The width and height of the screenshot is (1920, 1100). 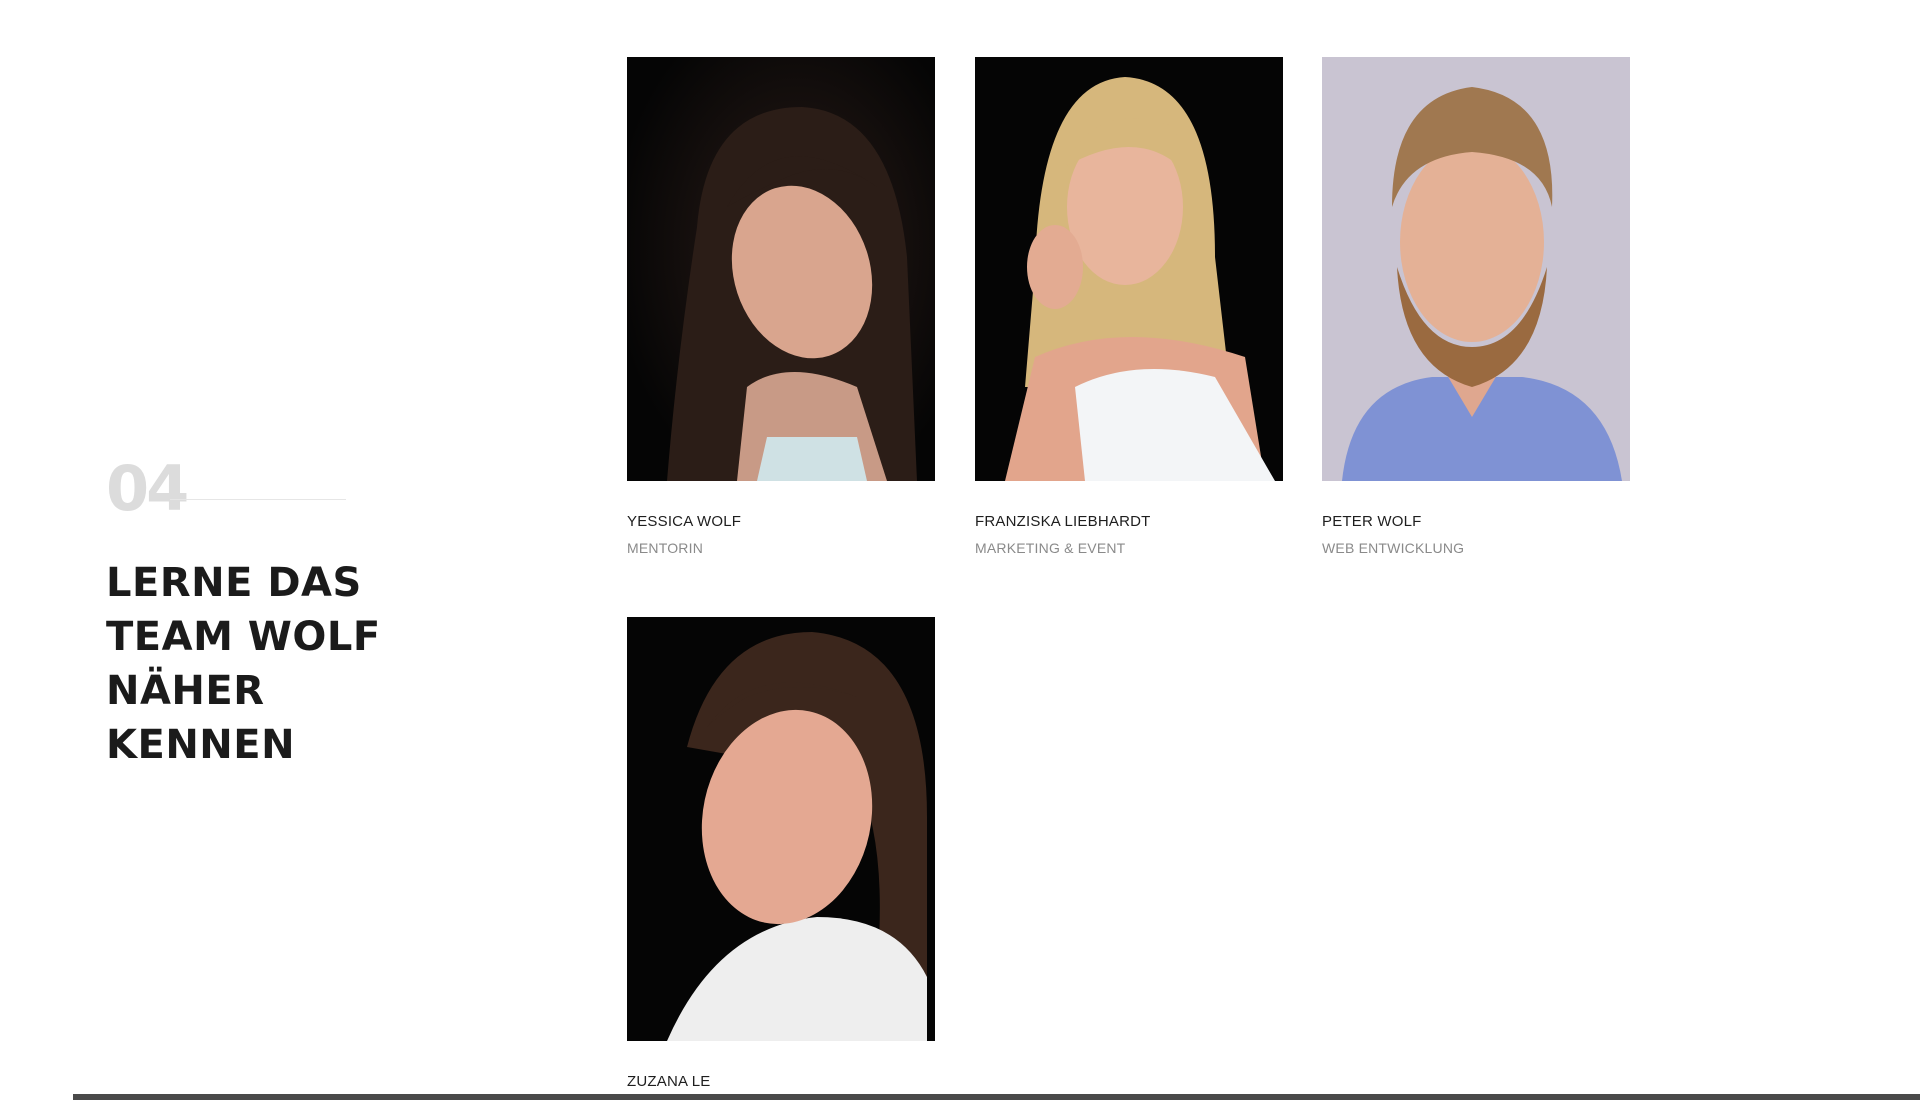 What do you see at coordinates (271, 664) in the screenshot?
I see `section-heading: LERNE DAS TEAM WOLF NÄHER KENNEN` at bounding box center [271, 664].